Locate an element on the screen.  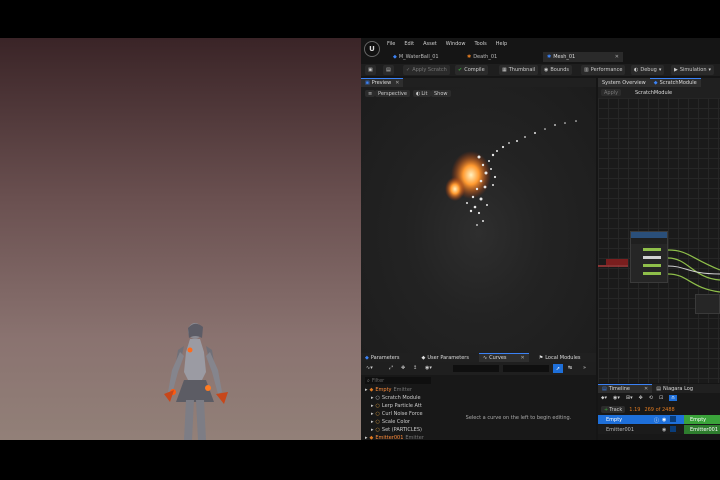
menu-edit: Edit is located at coordinates (409, 44).